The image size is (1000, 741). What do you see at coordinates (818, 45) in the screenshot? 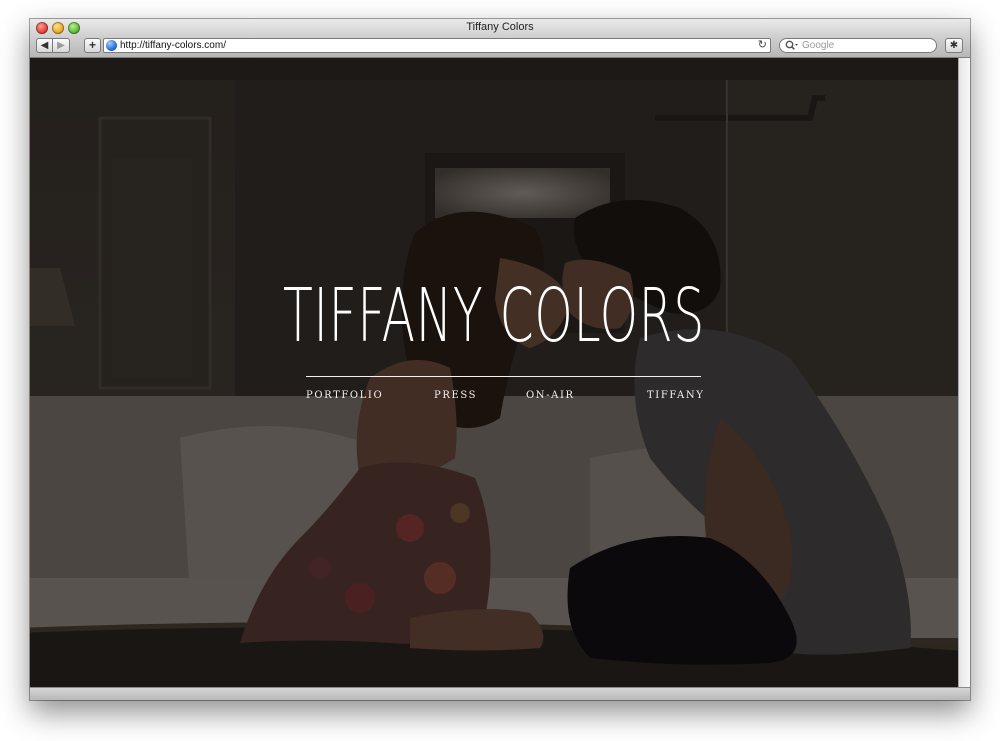
I see `search-placeholder: Google` at bounding box center [818, 45].